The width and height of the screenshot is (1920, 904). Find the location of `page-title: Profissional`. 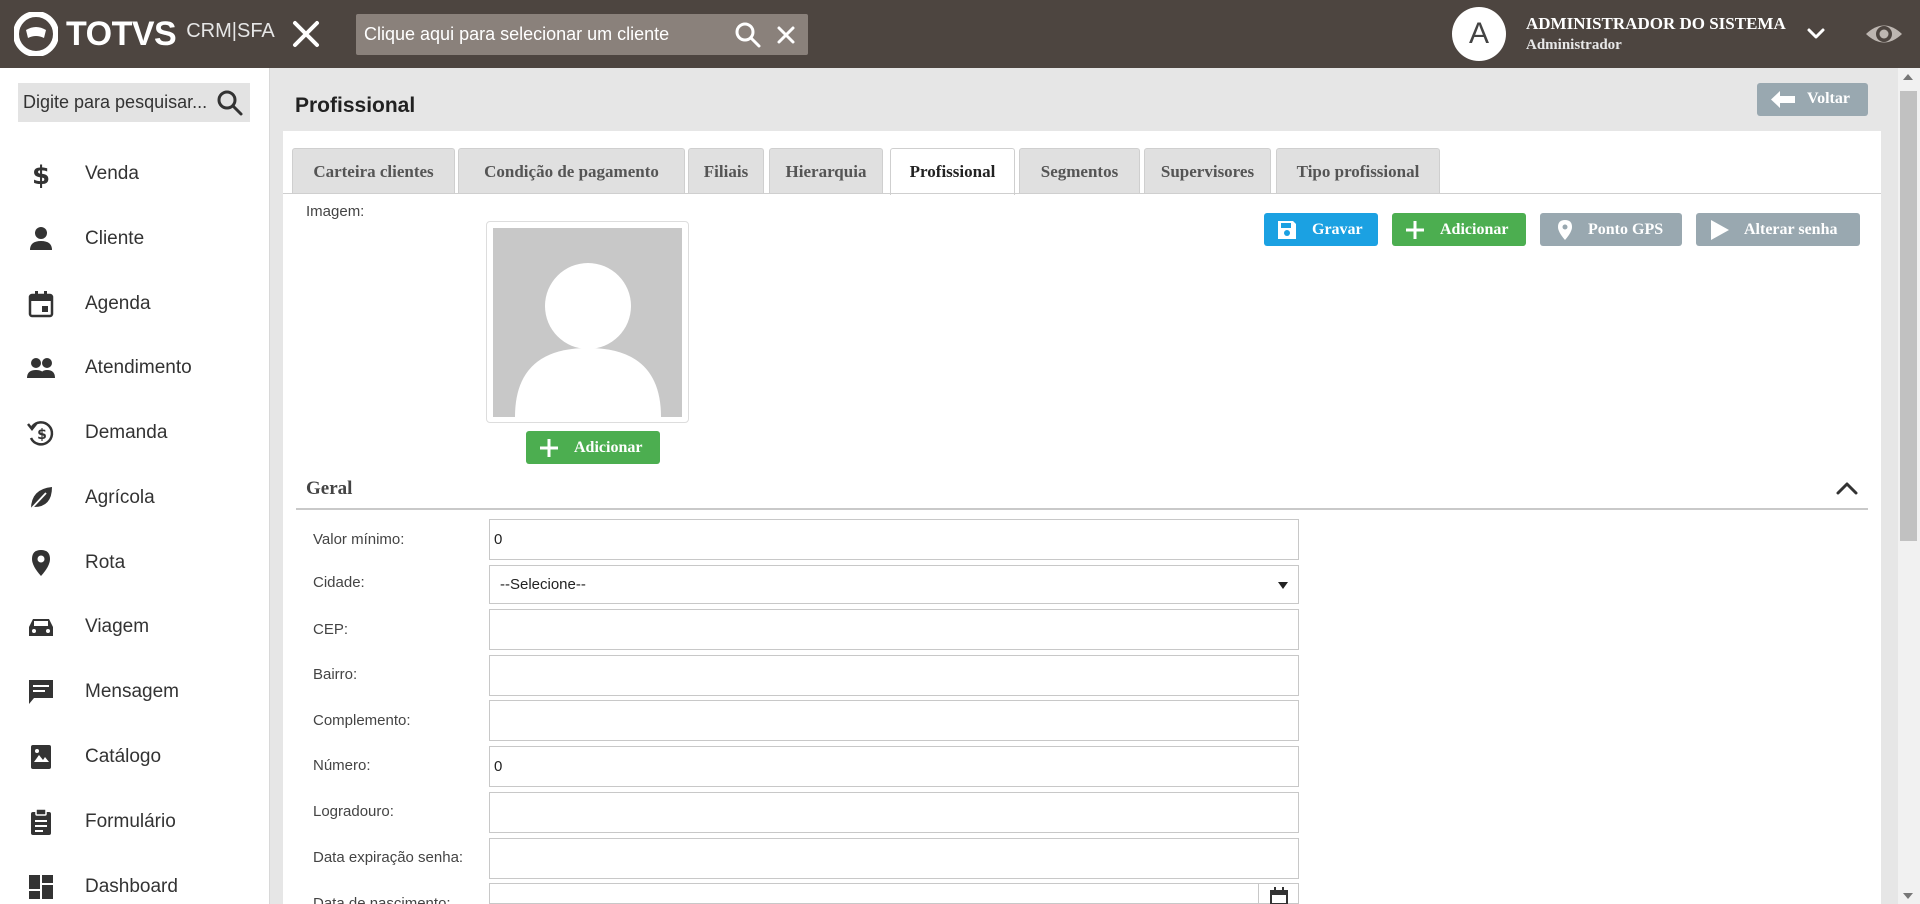

page-title: Profissional is located at coordinates (355, 105).